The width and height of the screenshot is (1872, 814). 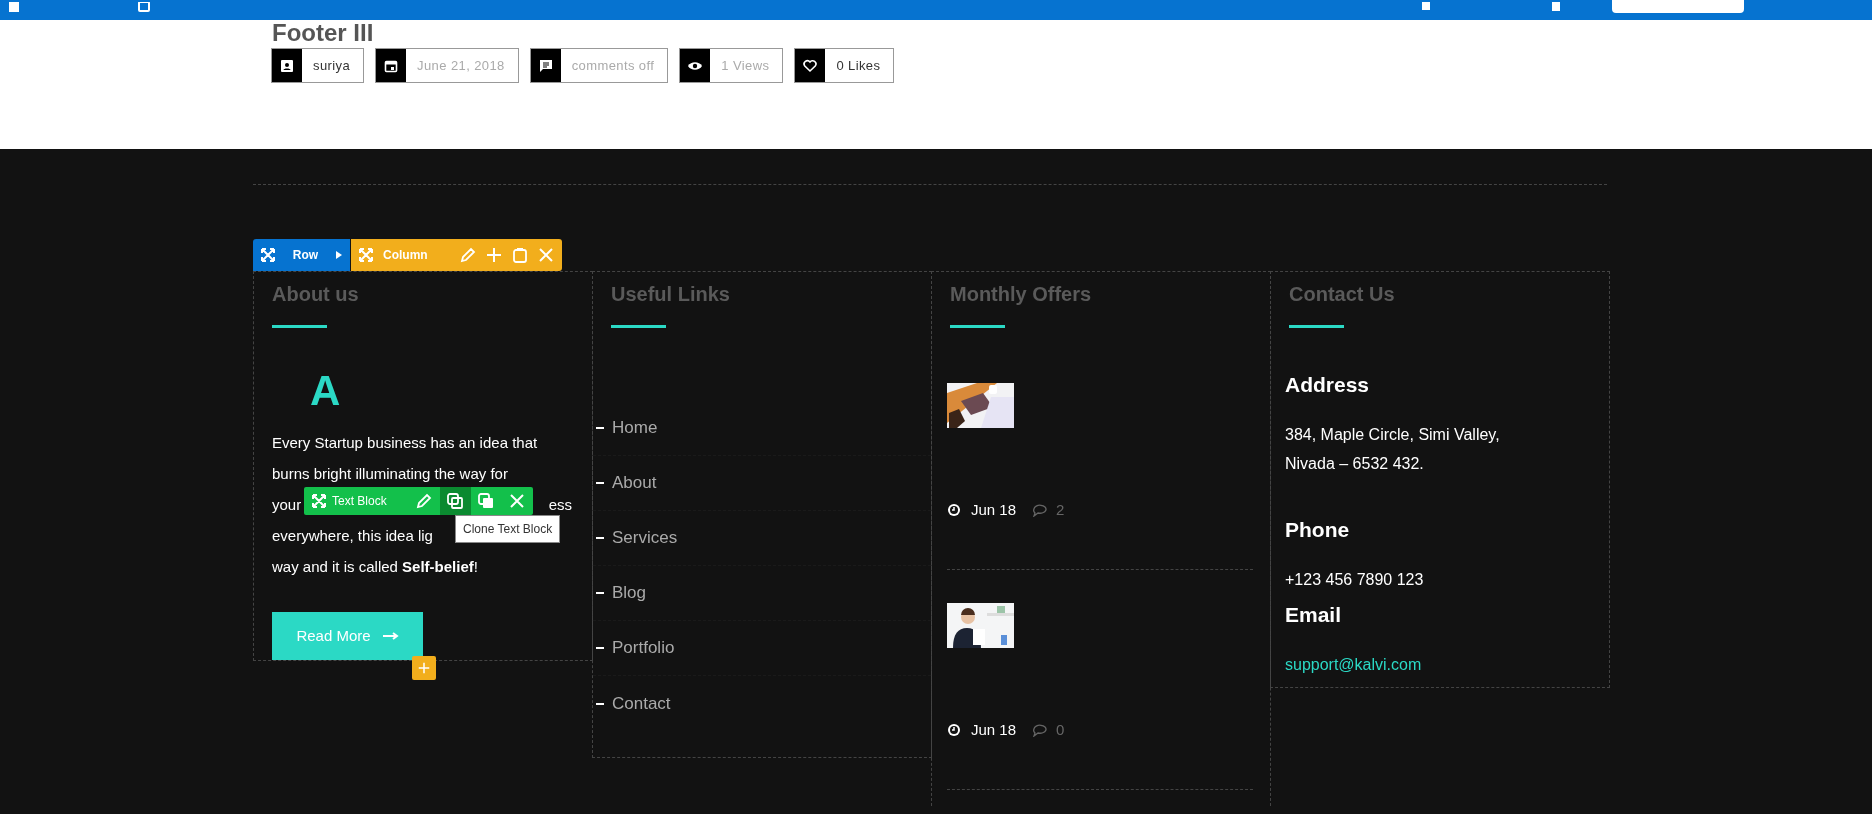 I want to click on caret-icon, so click(x=339, y=255).